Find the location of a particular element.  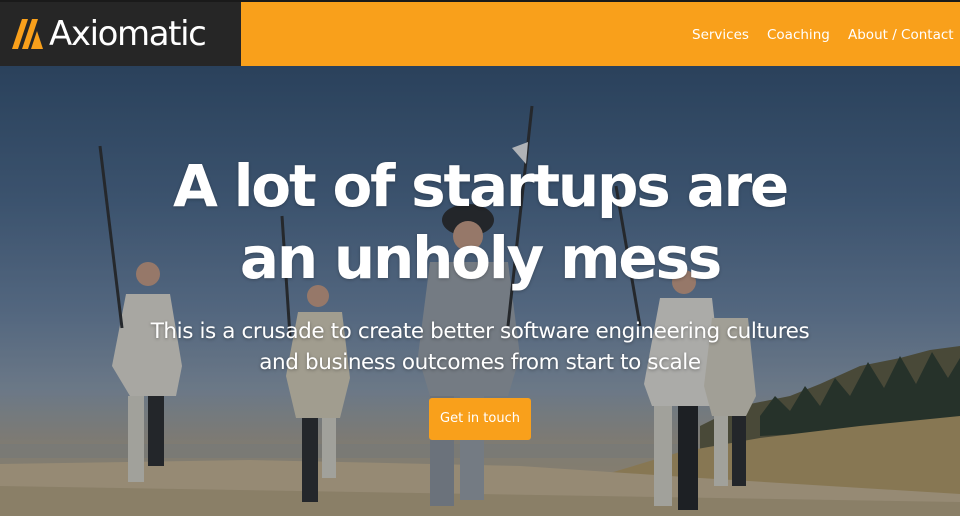

nav-item-coaching: Coaching is located at coordinates (798, 35).